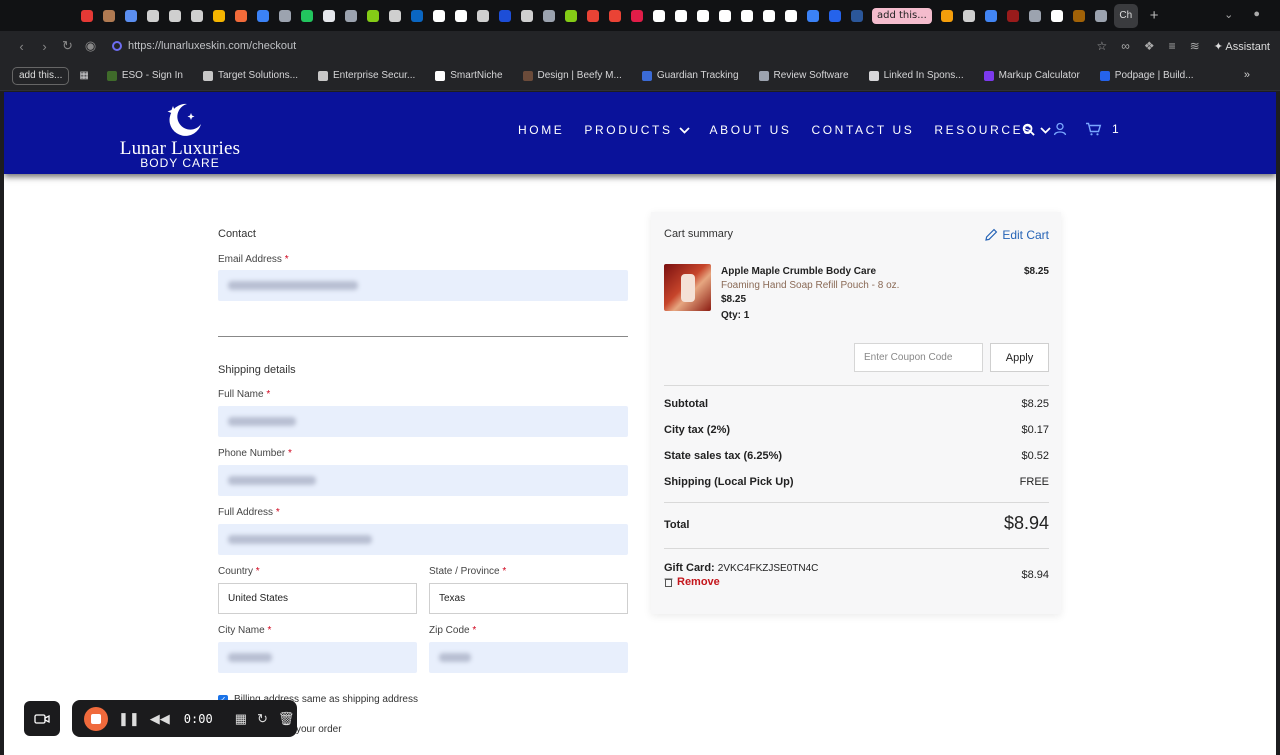 Image resolution: width=1280 pixels, height=755 pixels. Describe the element at coordinates (423, 285) in the screenshot. I see `email-field` at that location.